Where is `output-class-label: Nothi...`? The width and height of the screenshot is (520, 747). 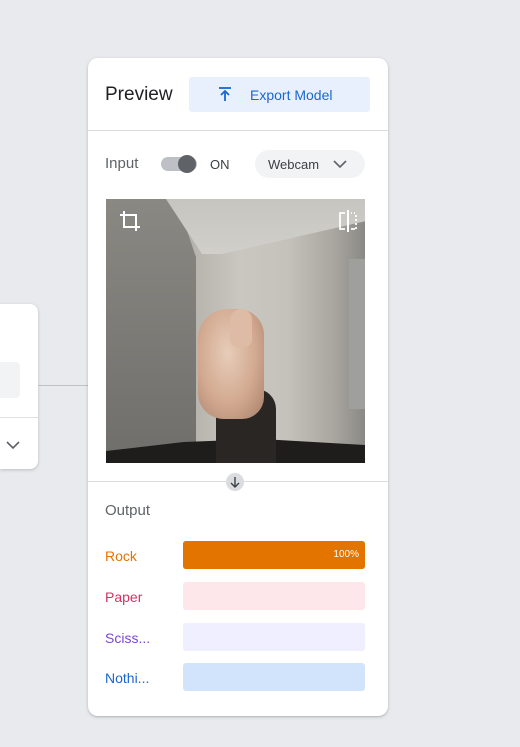 output-class-label: Nothi... is located at coordinates (127, 678).